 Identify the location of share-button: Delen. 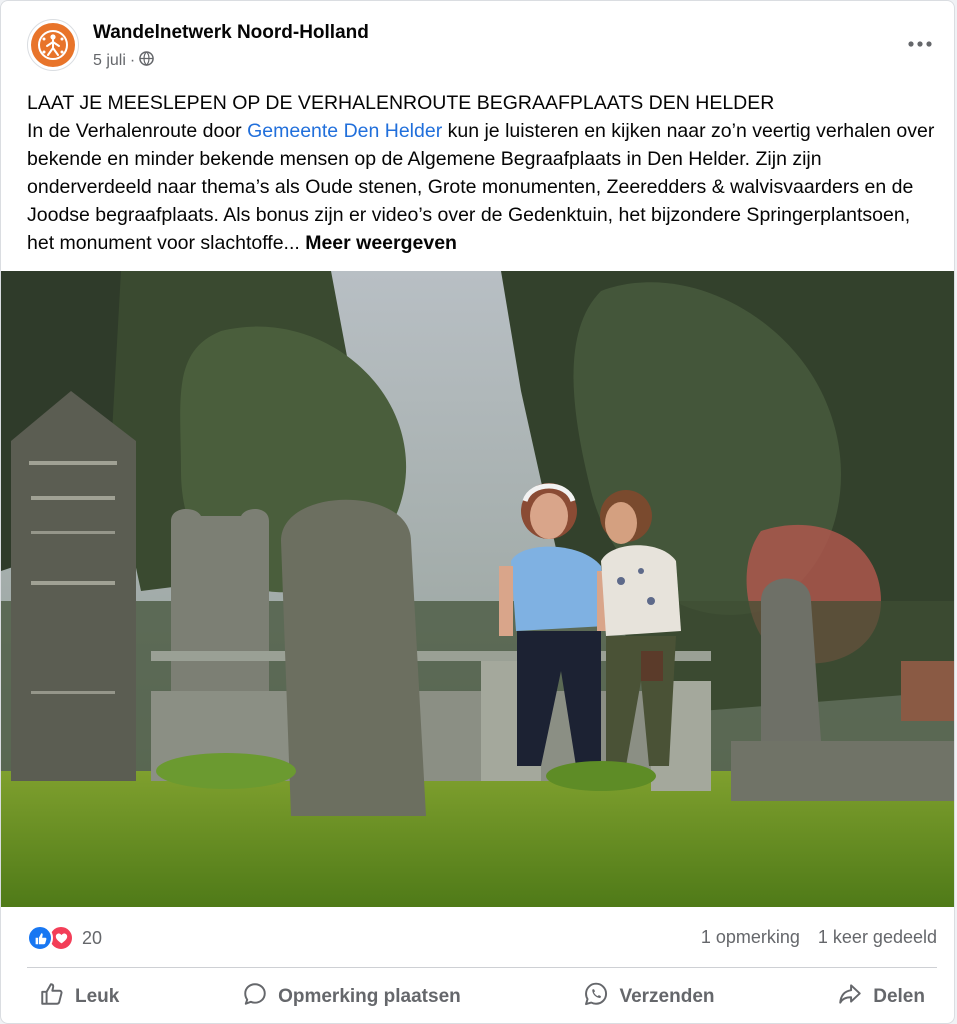
(881, 997).